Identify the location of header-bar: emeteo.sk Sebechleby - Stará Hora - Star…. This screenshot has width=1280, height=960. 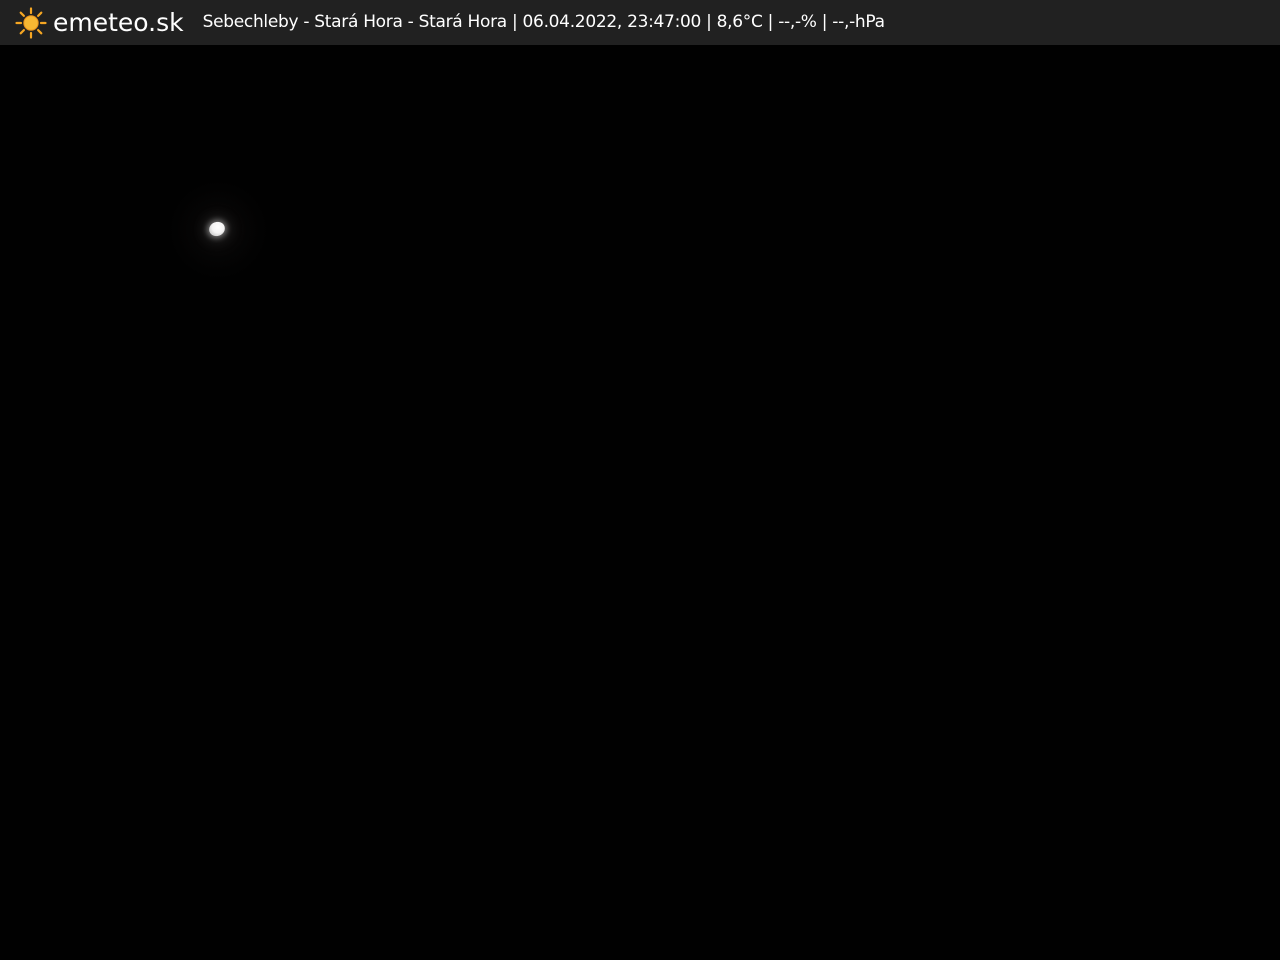
(640, 22).